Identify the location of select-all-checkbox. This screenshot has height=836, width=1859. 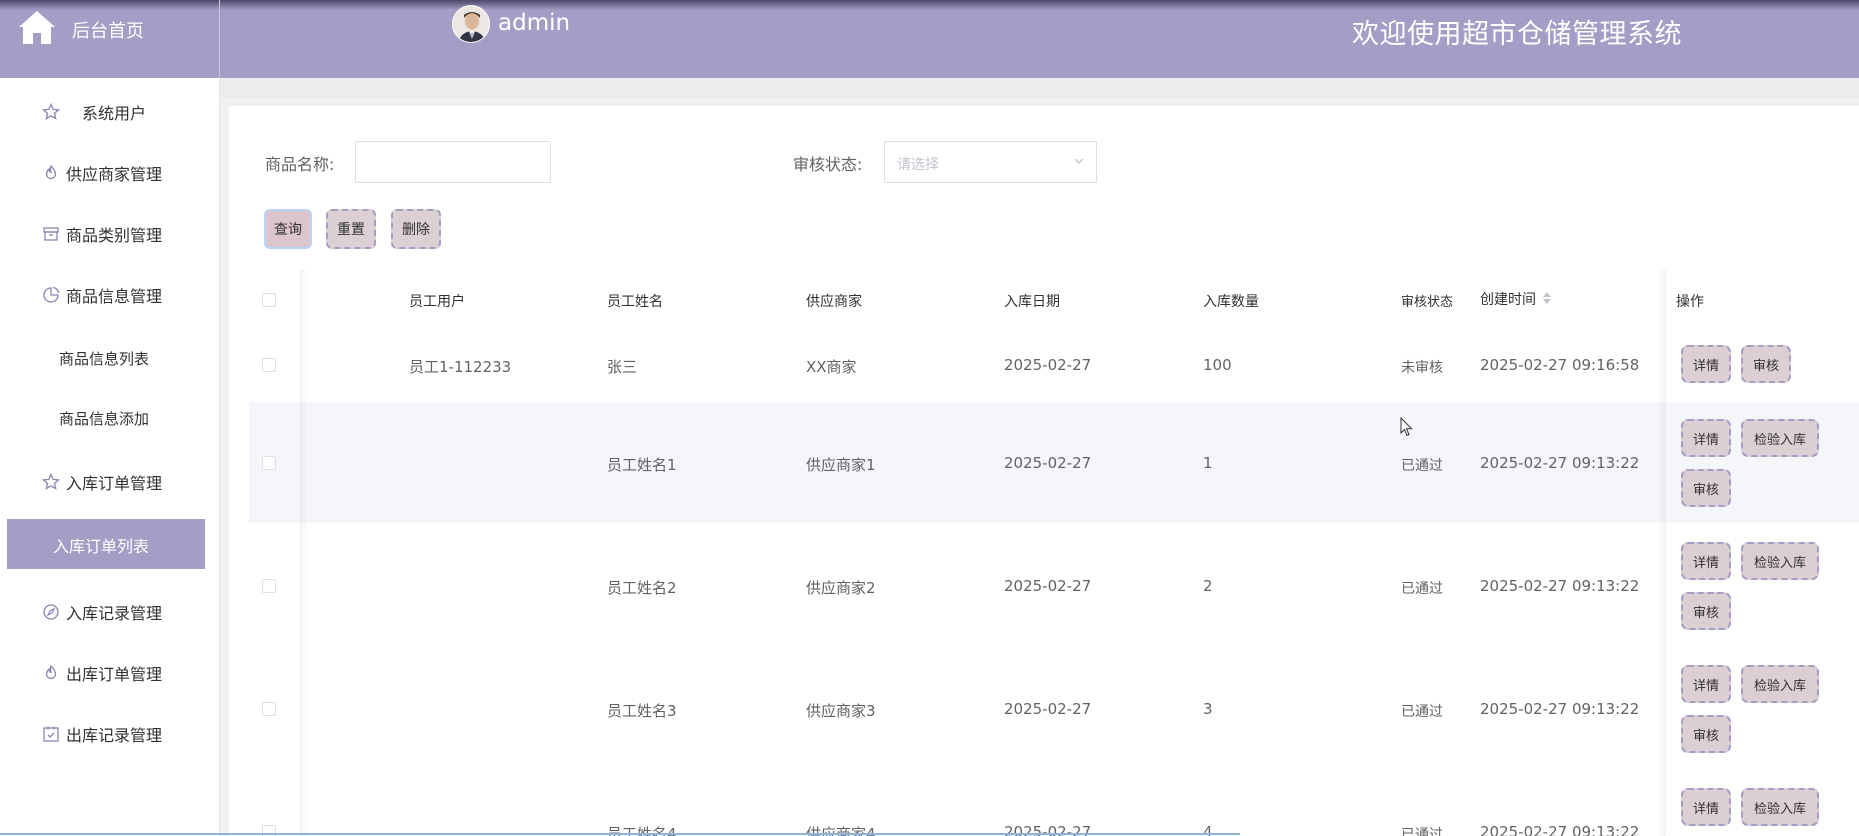
(269, 300).